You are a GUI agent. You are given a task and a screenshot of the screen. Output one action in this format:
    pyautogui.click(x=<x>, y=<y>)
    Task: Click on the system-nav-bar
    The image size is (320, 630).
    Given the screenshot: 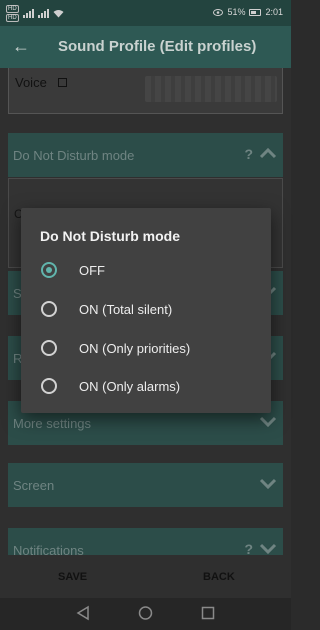 What is the action you would take?
    pyautogui.click(x=145, y=614)
    